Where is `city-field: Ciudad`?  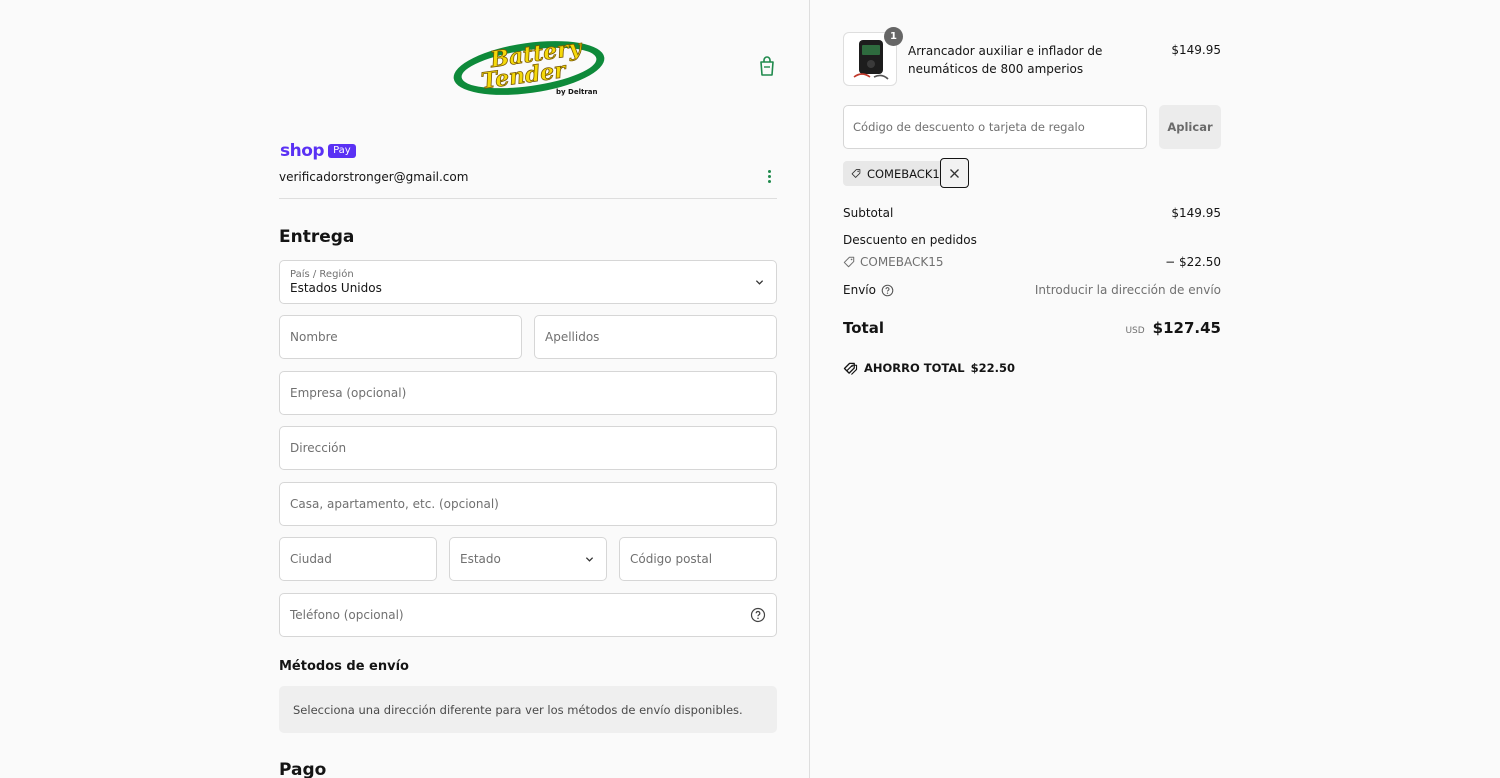 city-field: Ciudad is located at coordinates (358, 559).